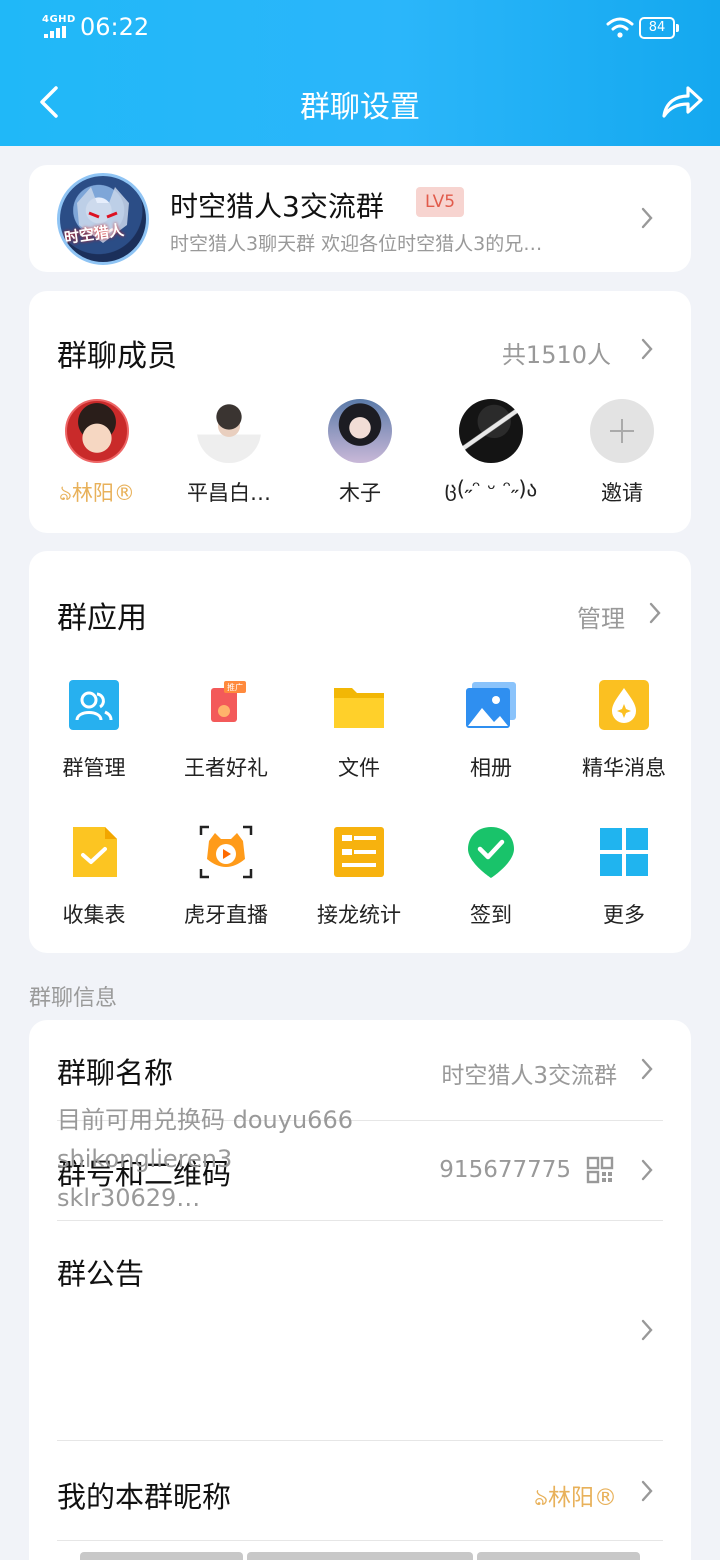 The image size is (720, 1560). What do you see at coordinates (491, 489) in the screenshot?
I see `member-name: ც(˶ᵔ ᵕ ᵔ˶)ა` at bounding box center [491, 489].